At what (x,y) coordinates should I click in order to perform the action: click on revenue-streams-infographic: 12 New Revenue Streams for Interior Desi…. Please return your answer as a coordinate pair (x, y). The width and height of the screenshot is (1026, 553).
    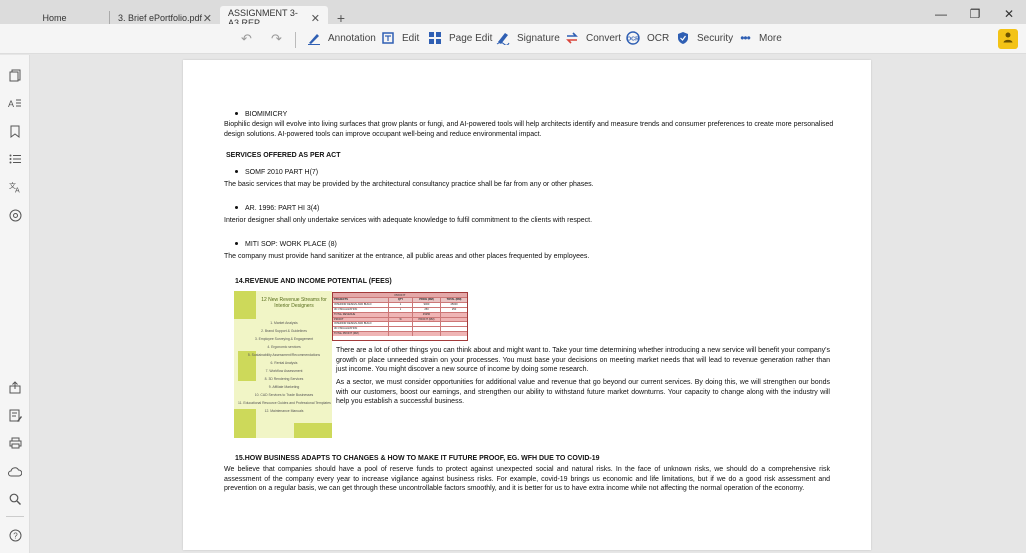
    Looking at the image, I should click on (283, 364).